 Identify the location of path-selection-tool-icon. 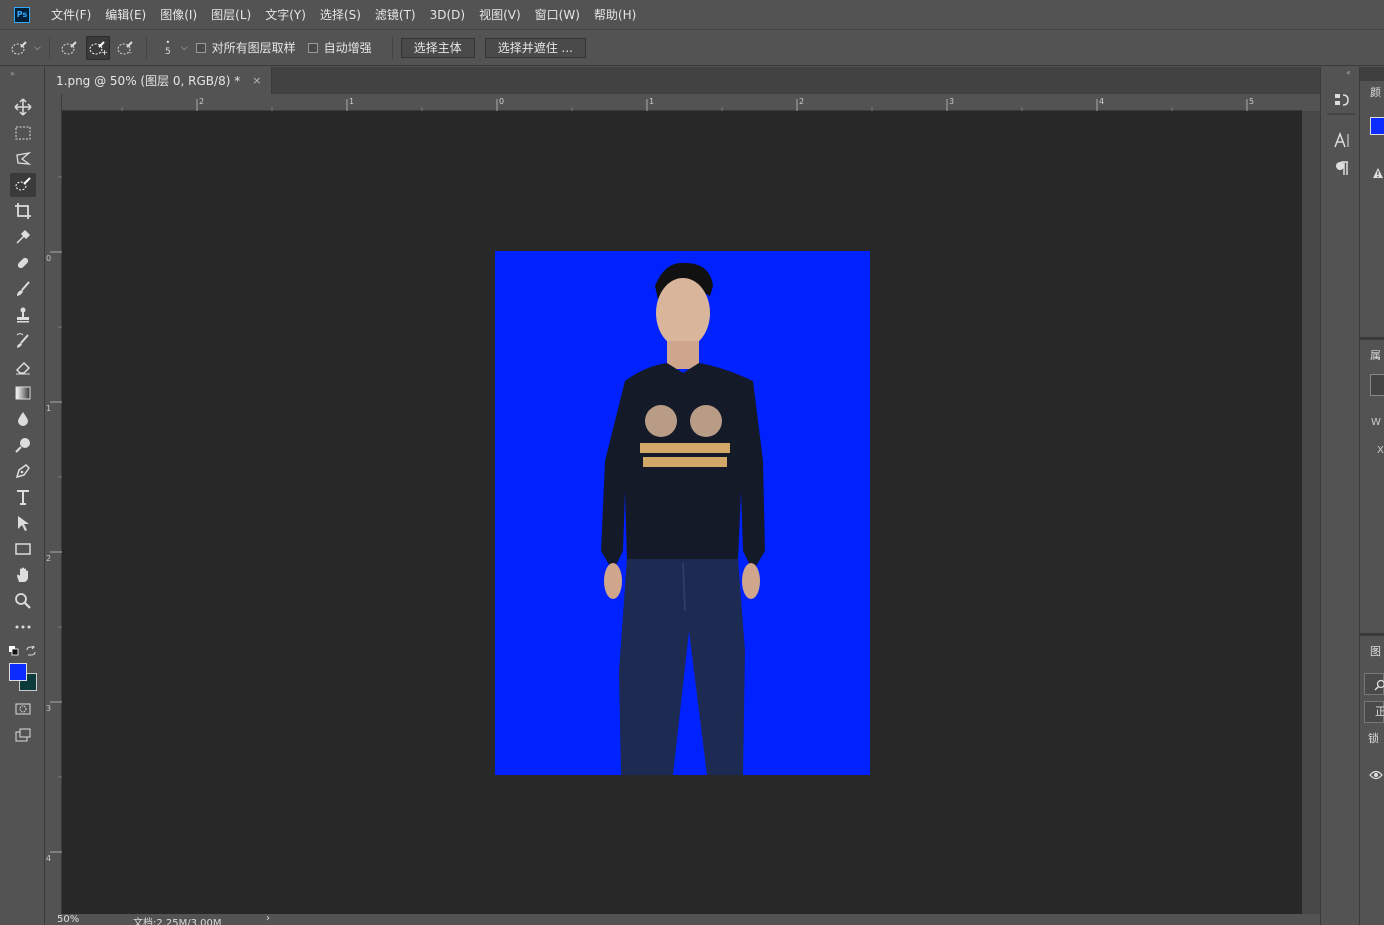
(23, 523).